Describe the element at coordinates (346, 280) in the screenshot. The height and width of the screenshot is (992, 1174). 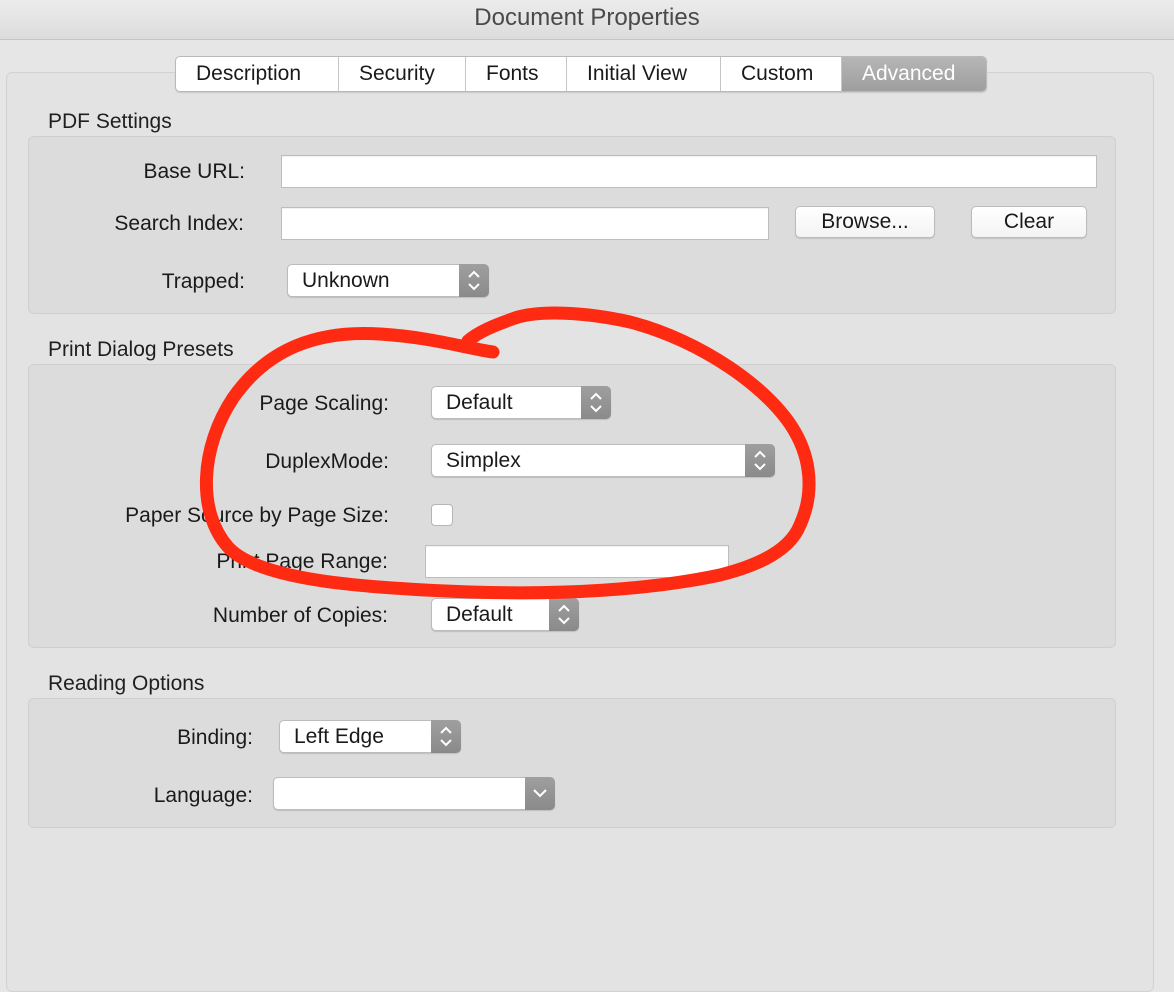
I see `trapped-value: Unknown` at that location.